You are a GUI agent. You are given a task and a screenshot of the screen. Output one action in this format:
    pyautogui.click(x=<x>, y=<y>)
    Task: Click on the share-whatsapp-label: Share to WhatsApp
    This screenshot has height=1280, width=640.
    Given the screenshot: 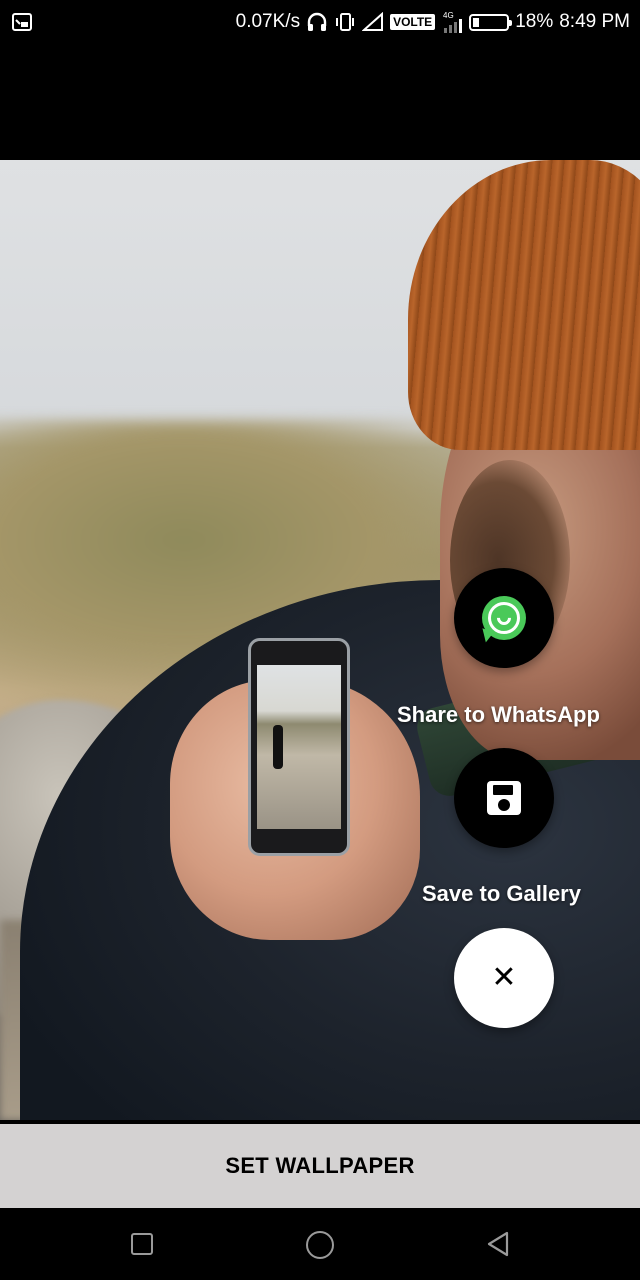 What is the action you would take?
    pyautogui.click(x=498, y=714)
    